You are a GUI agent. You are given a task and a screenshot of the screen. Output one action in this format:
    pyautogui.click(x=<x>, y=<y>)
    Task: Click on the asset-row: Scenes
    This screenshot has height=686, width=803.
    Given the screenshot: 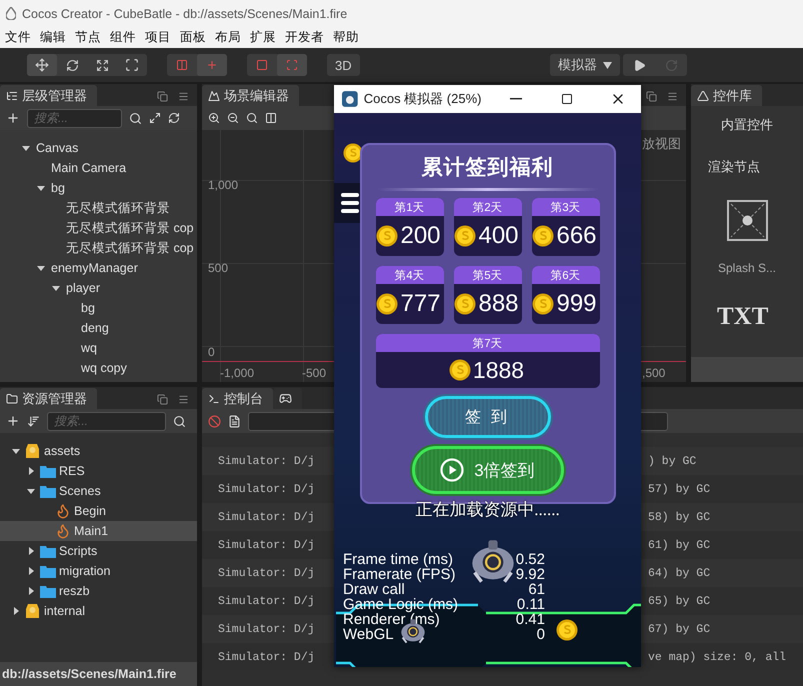 What is the action you would take?
    pyautogui.click(x=98, y=491)
    